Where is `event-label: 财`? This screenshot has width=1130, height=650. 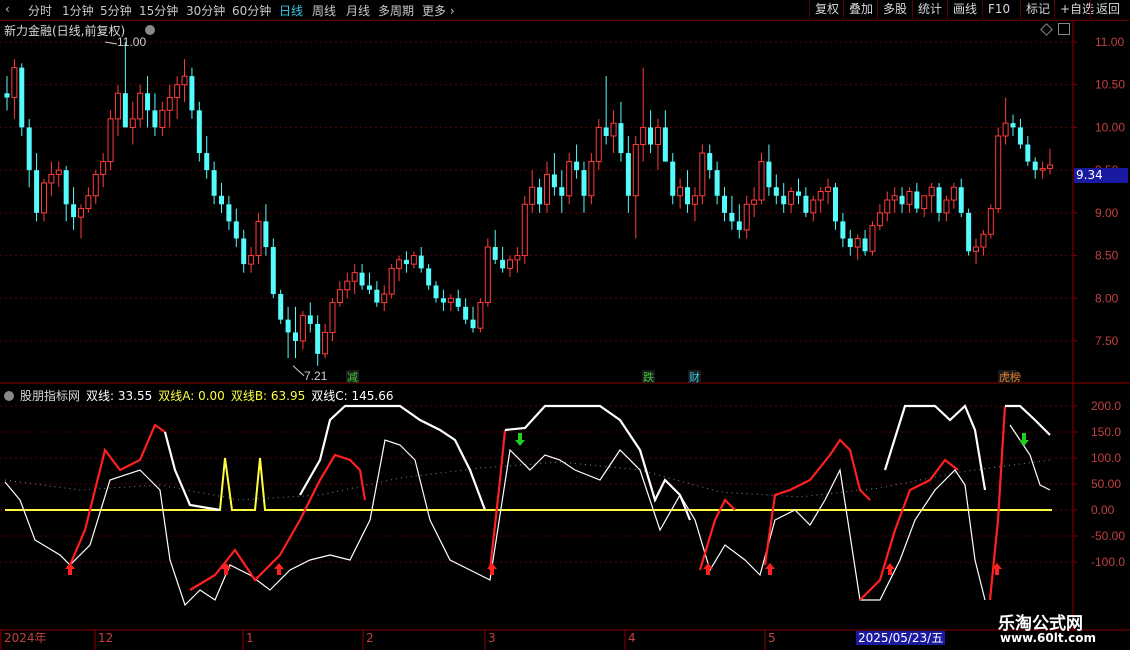 event-label: 财 is located at coordinates (694, 377).